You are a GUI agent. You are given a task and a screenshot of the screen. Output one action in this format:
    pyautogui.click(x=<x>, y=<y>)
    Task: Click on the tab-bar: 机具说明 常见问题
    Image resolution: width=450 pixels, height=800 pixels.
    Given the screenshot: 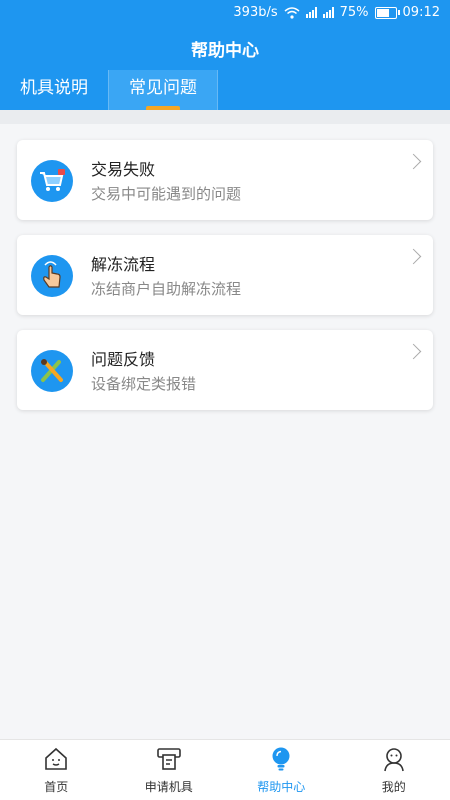 What is the action you would take?
    pyautogui.click(x=109, y=90)
    